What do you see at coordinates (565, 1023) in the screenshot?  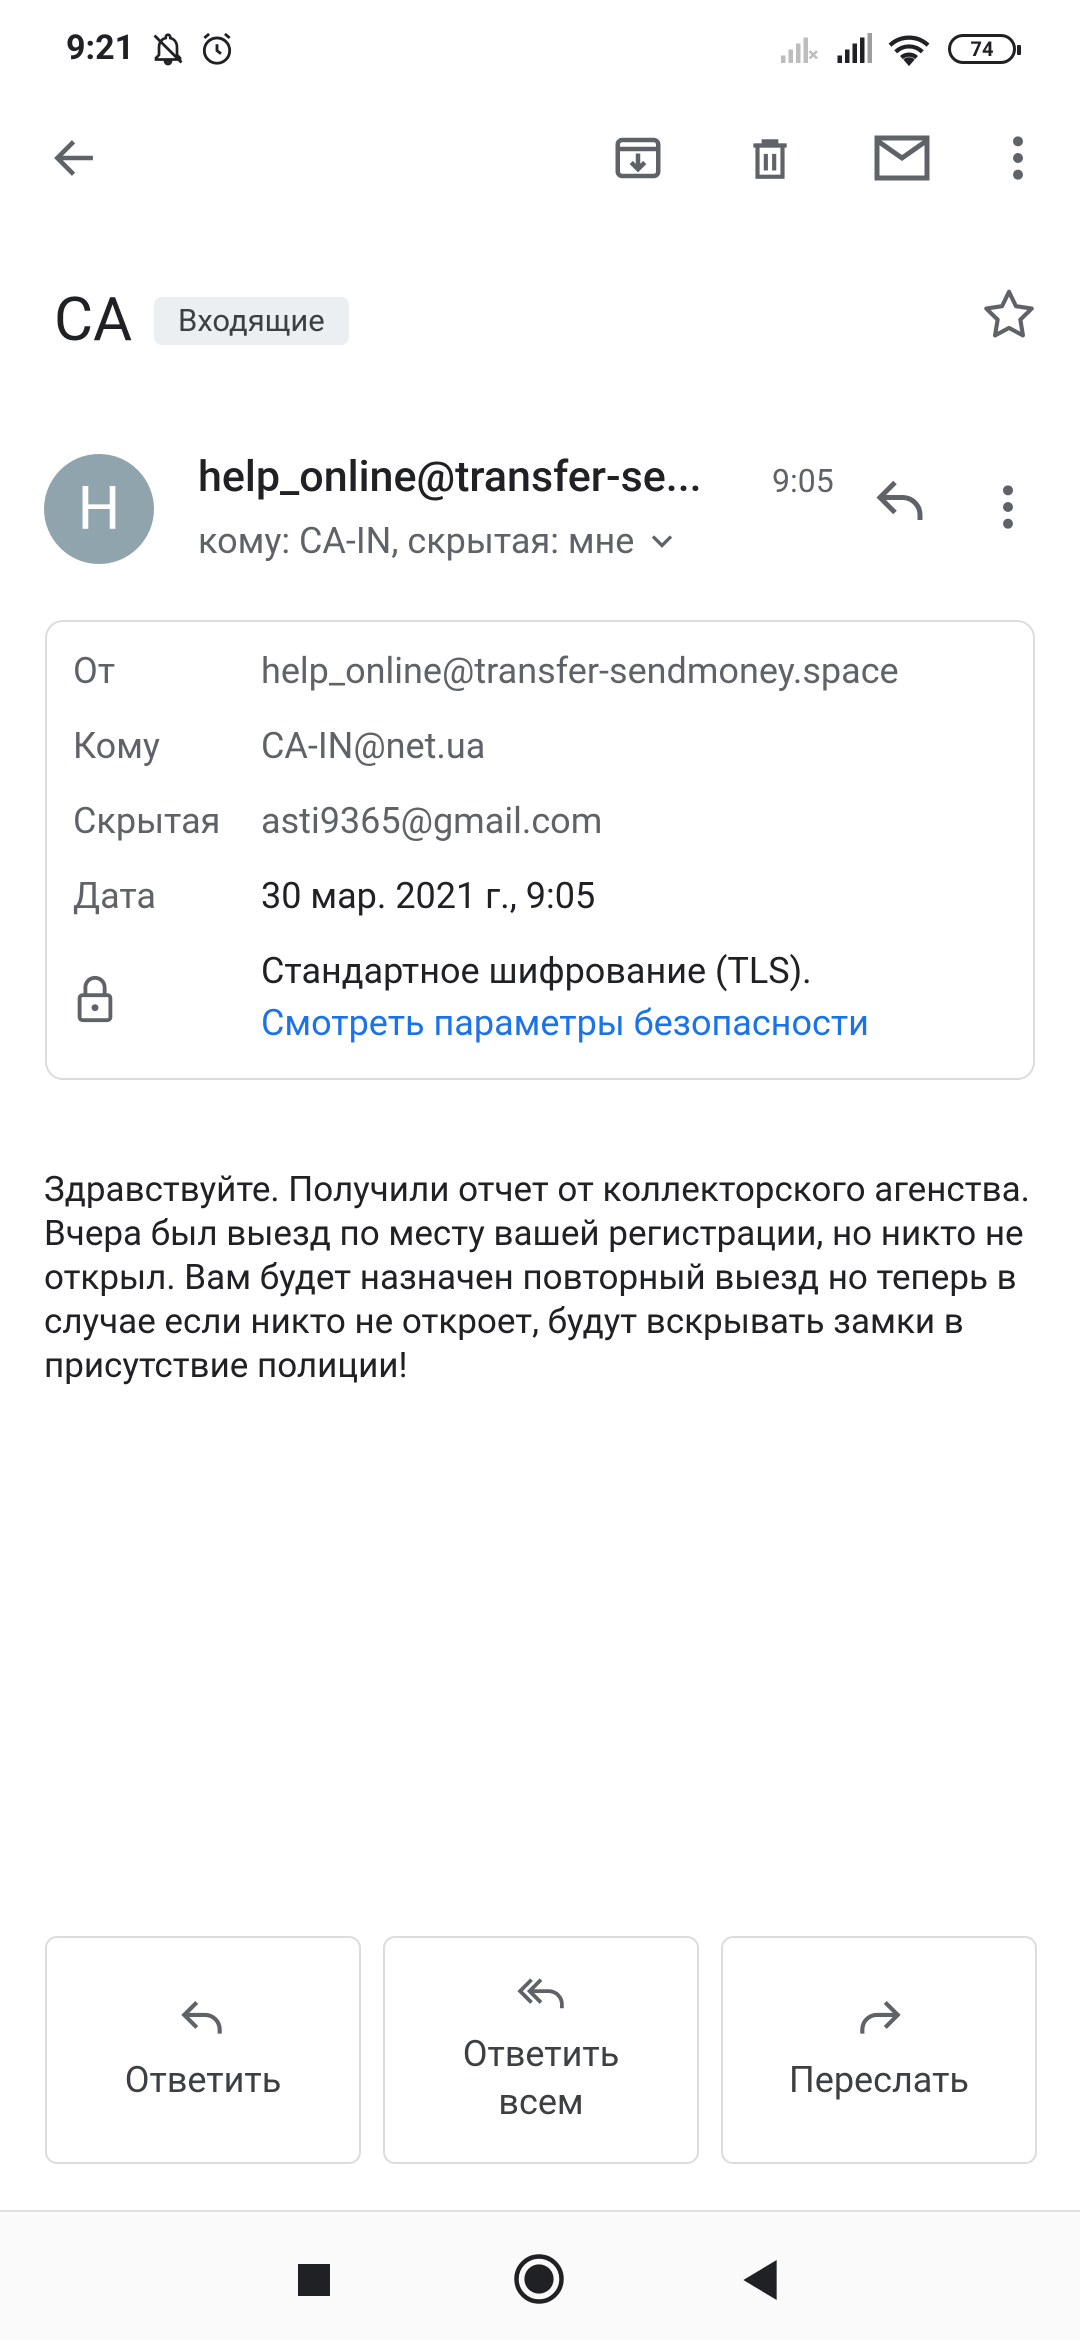 I see `security-details-link: Смотреть параметры безопасности` at bounding box center [565, 1023].